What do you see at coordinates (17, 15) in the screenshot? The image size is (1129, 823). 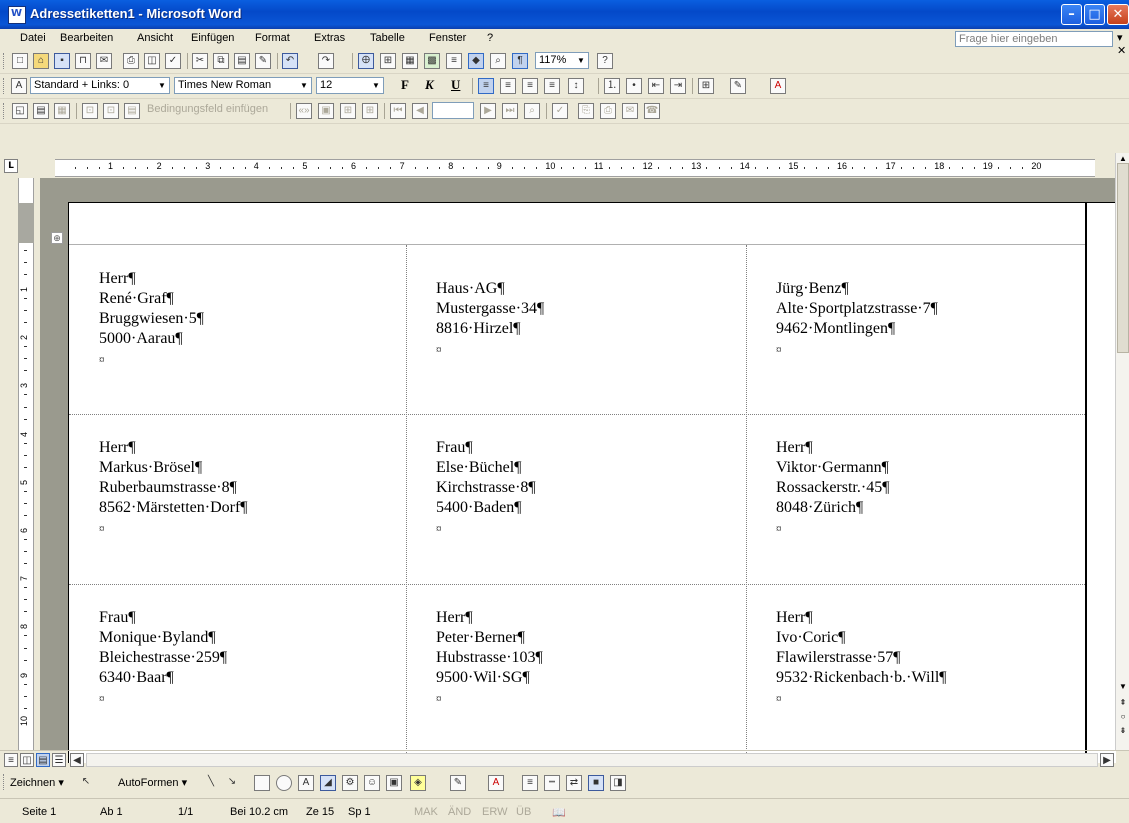 I see `word-app-icon: W` at bounding box center [17, 15].